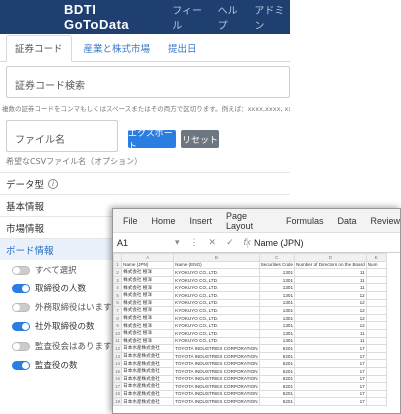  I want to click on name-box: A1, so click(143, 243).